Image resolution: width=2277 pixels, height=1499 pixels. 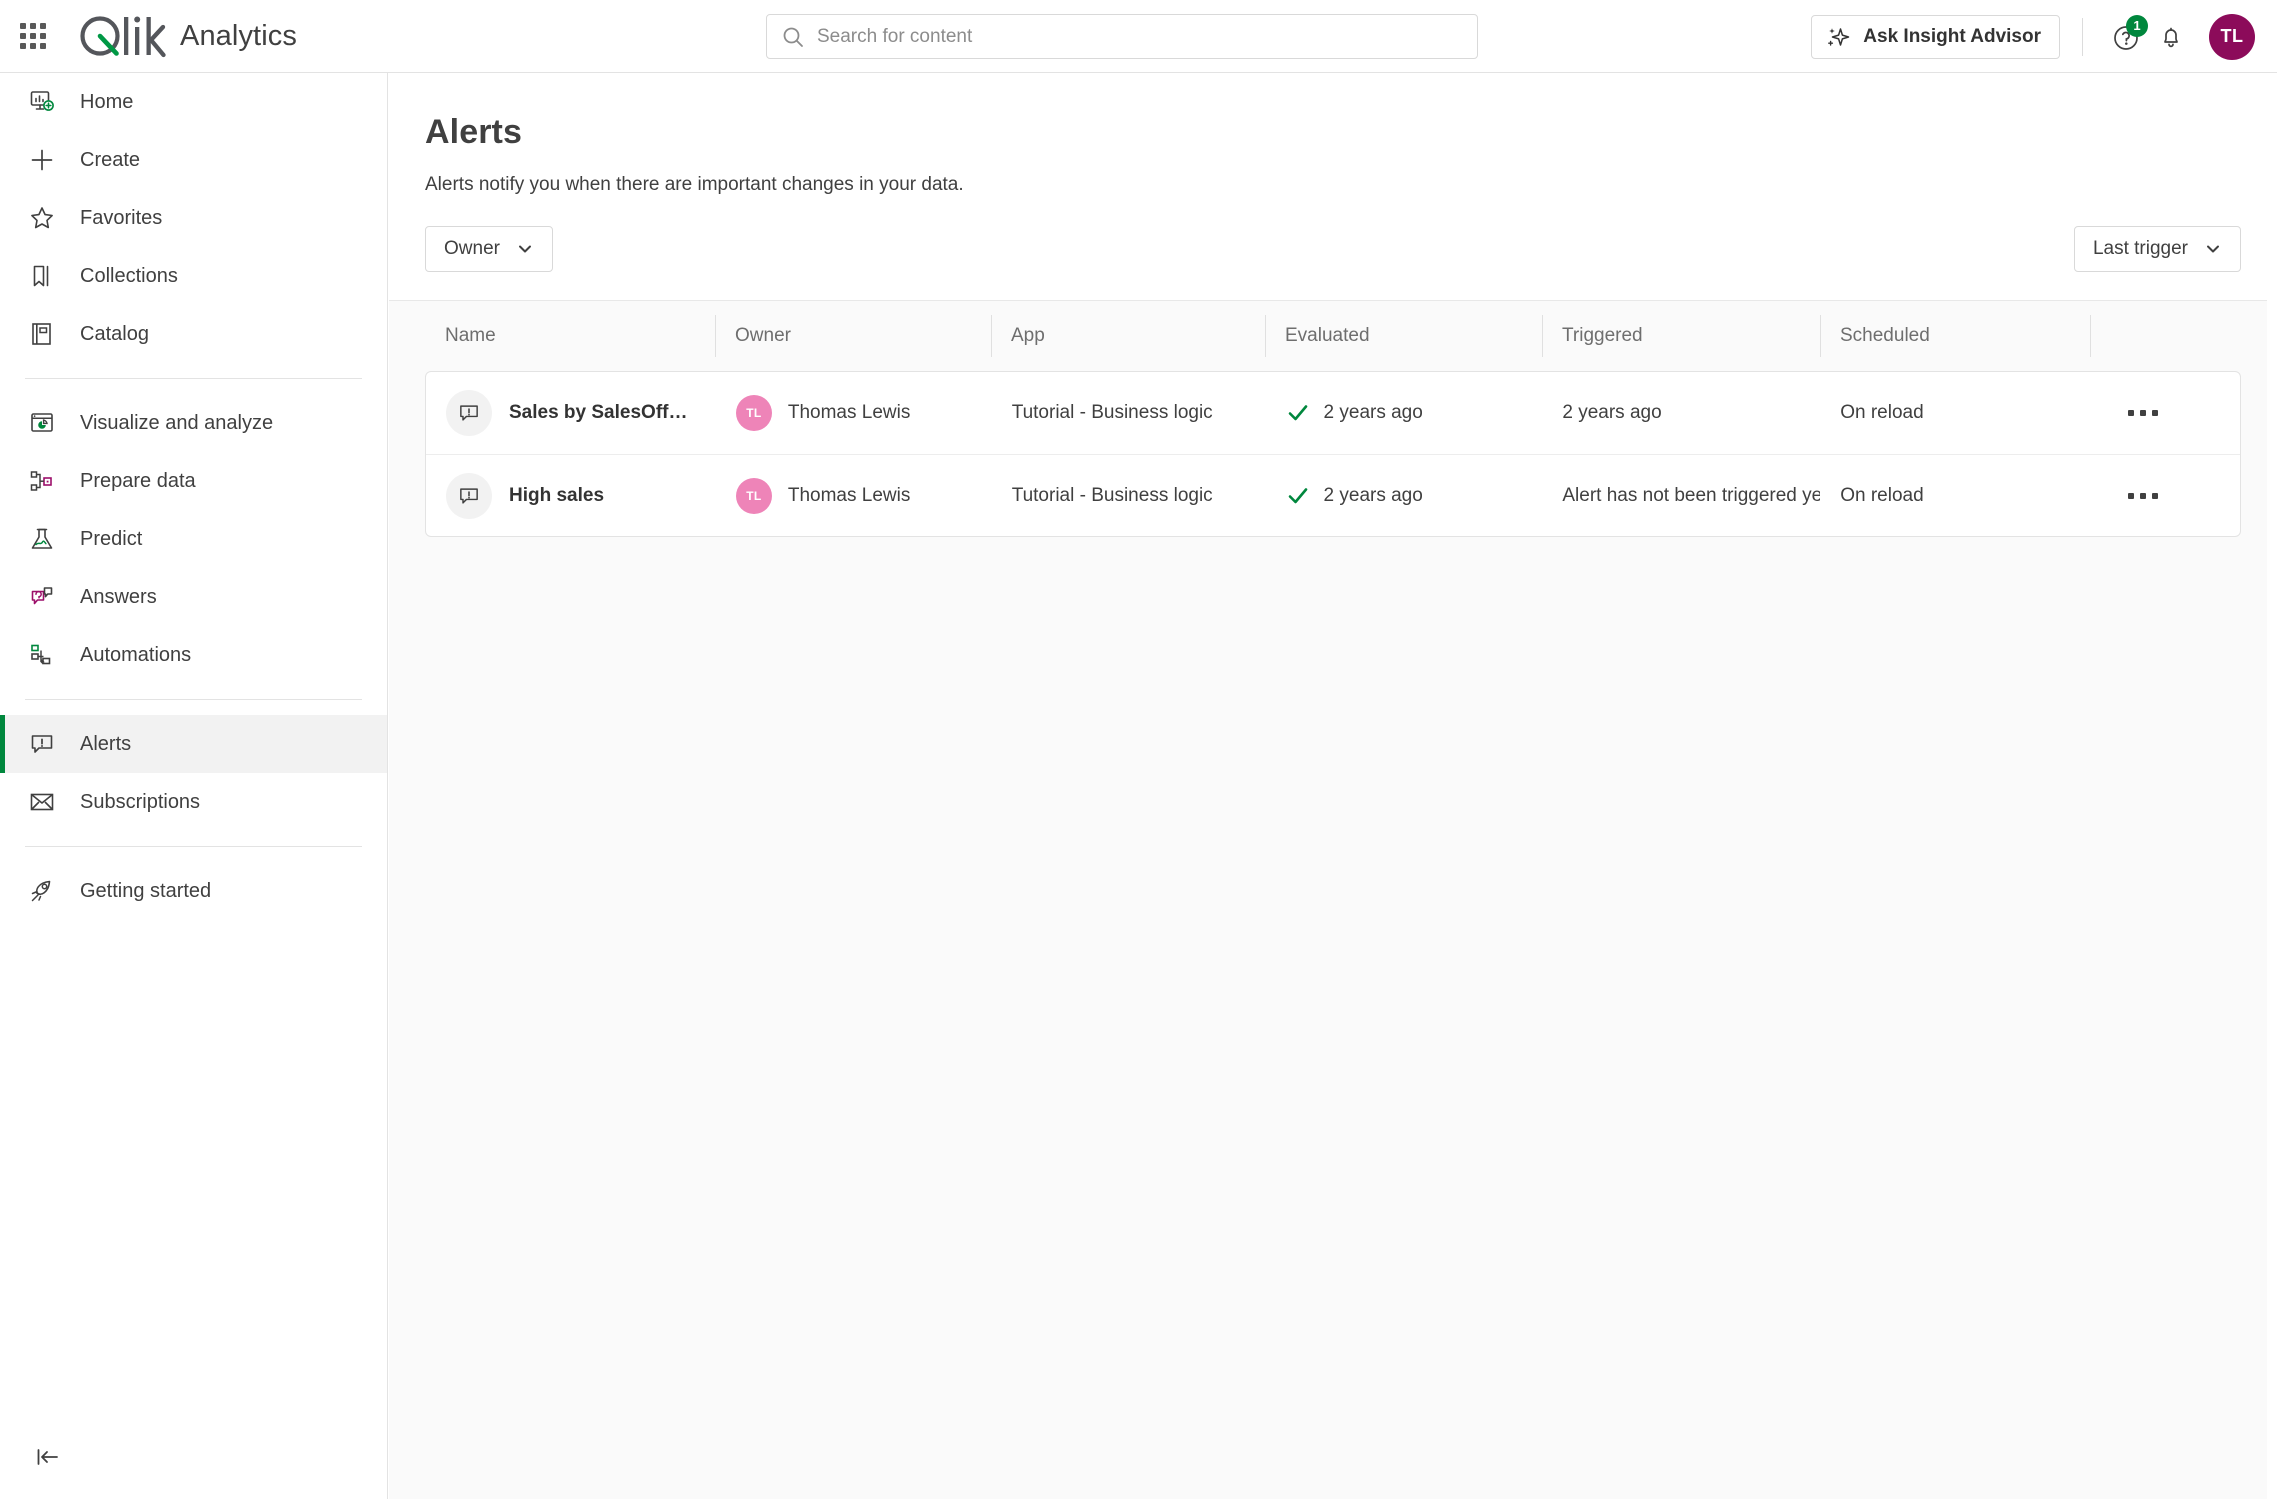 I want to click on product-name: Analytics, so click(x=238, y=35).